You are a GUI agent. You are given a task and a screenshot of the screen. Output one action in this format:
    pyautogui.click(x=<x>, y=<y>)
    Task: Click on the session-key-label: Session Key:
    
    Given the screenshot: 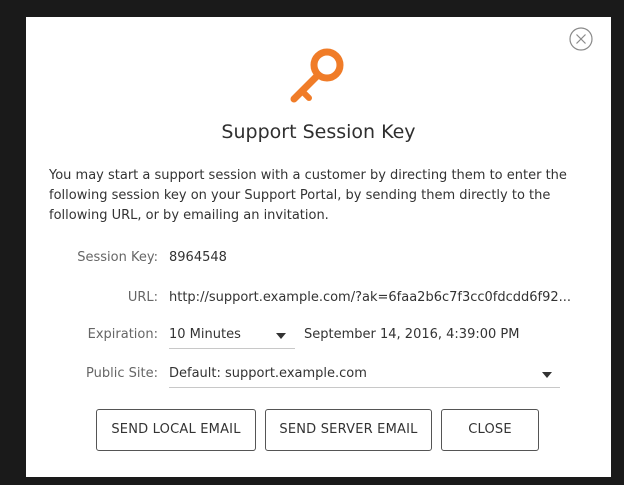 What is the action you would take?
    pyautogui.click(x=117, y=257)
    